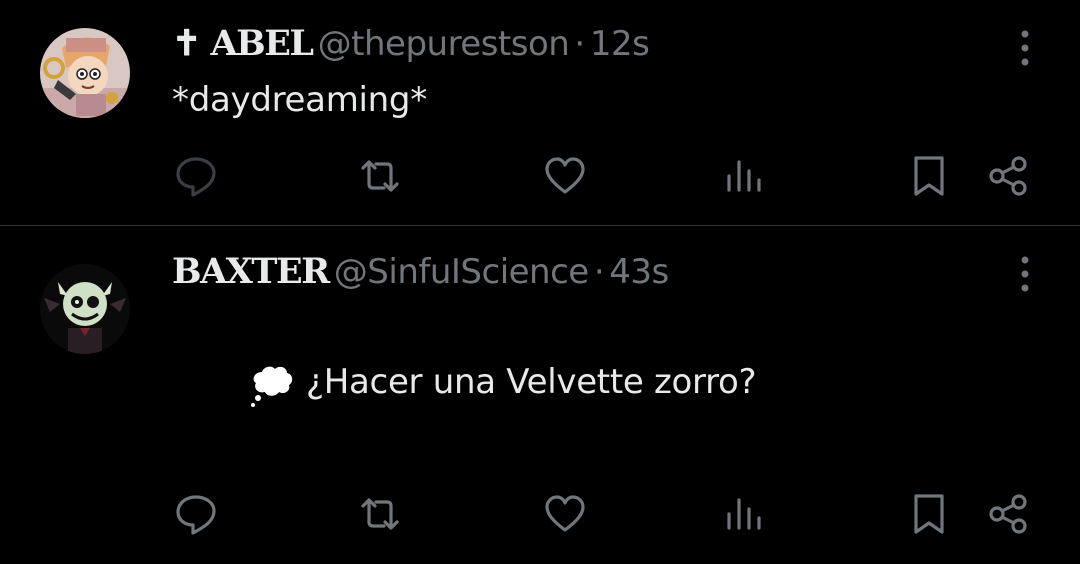  What do you see at coordinates (620, 44) in the screenshot?
I see `timestamp: 12s` at bounding box center [620, 44].